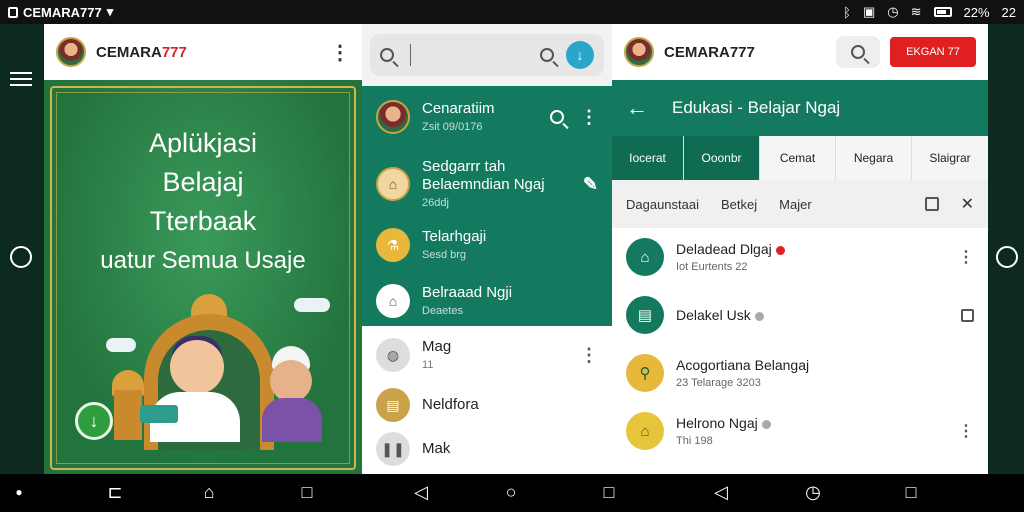  What do you see at coordinates (869, 11) in the screenshot?
I see `image-icon: ▣` at bounding box center [869, 11].